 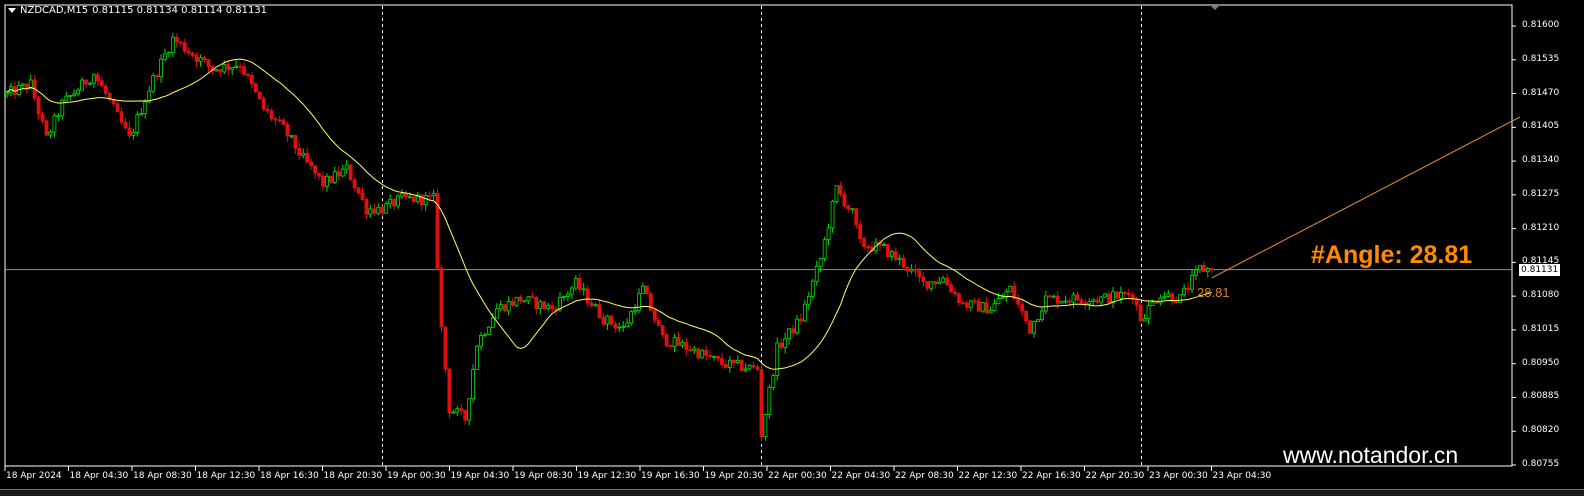 What do you see at coordinates (353, 476) in the screenshot?
I see `time-tick-label: 18 Apr 20:30` at bounding box center [353, 476].